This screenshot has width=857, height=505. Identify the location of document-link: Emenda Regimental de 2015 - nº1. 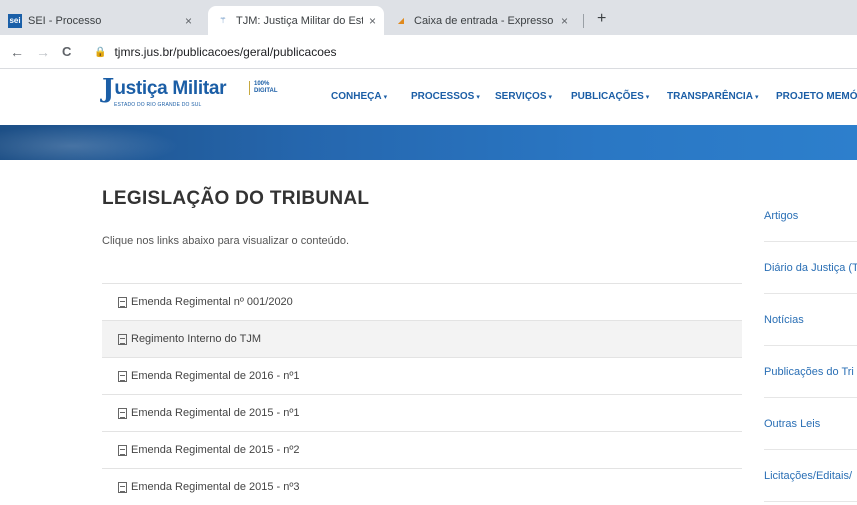
(422, 412).